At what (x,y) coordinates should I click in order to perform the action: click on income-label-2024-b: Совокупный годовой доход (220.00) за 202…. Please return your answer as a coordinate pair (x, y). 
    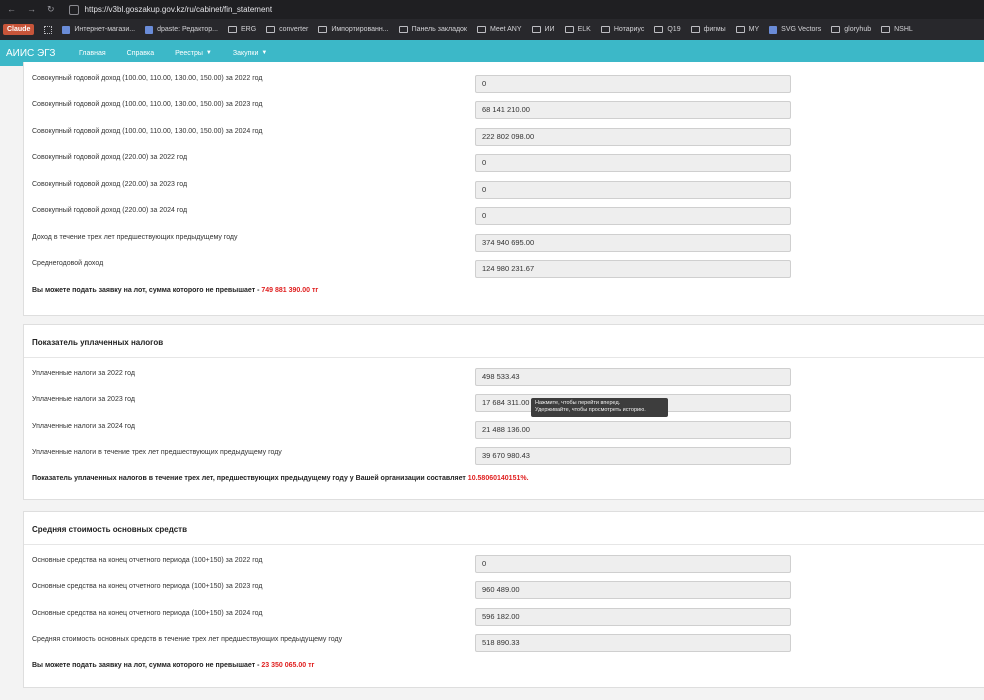
    Looking at the image, I should click on (110, 210).